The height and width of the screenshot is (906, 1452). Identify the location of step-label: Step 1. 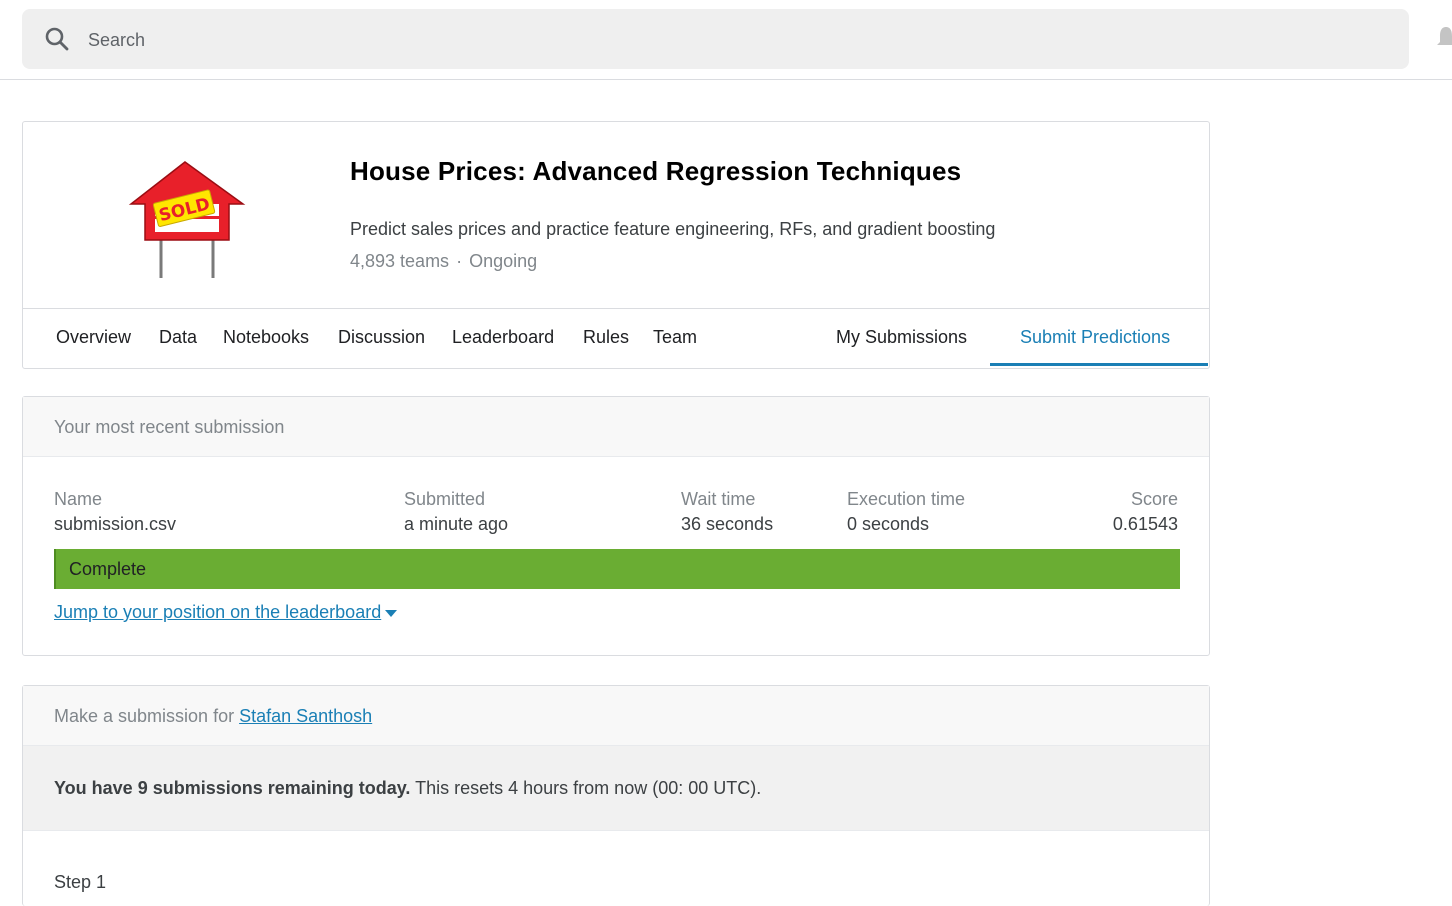
(80, 882).